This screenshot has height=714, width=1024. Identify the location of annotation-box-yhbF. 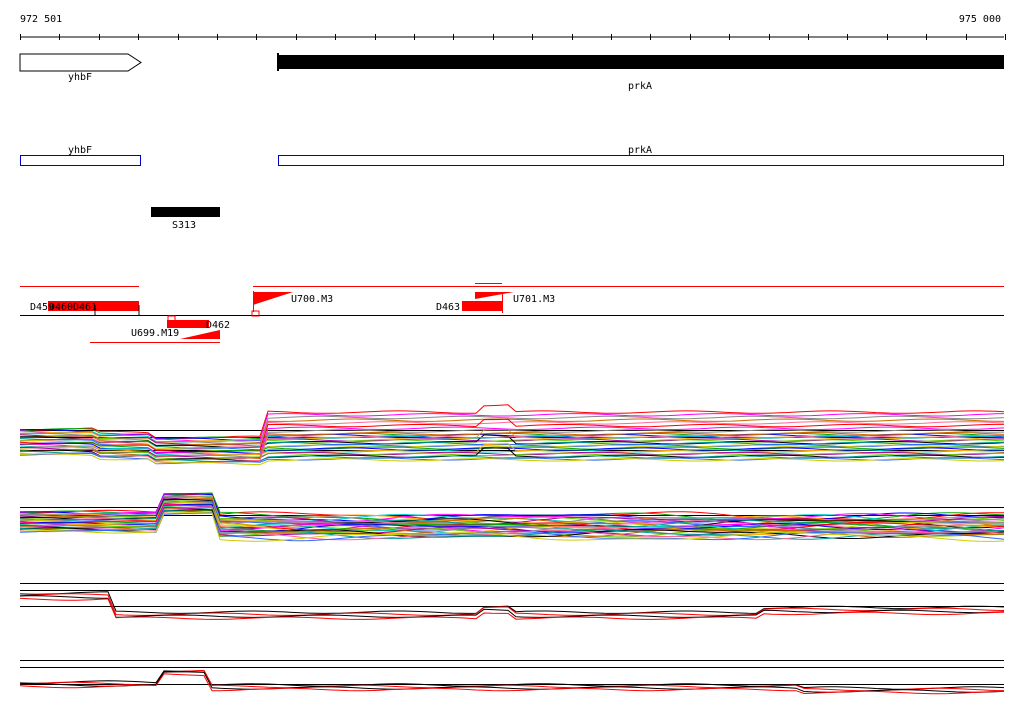
(80, 160).